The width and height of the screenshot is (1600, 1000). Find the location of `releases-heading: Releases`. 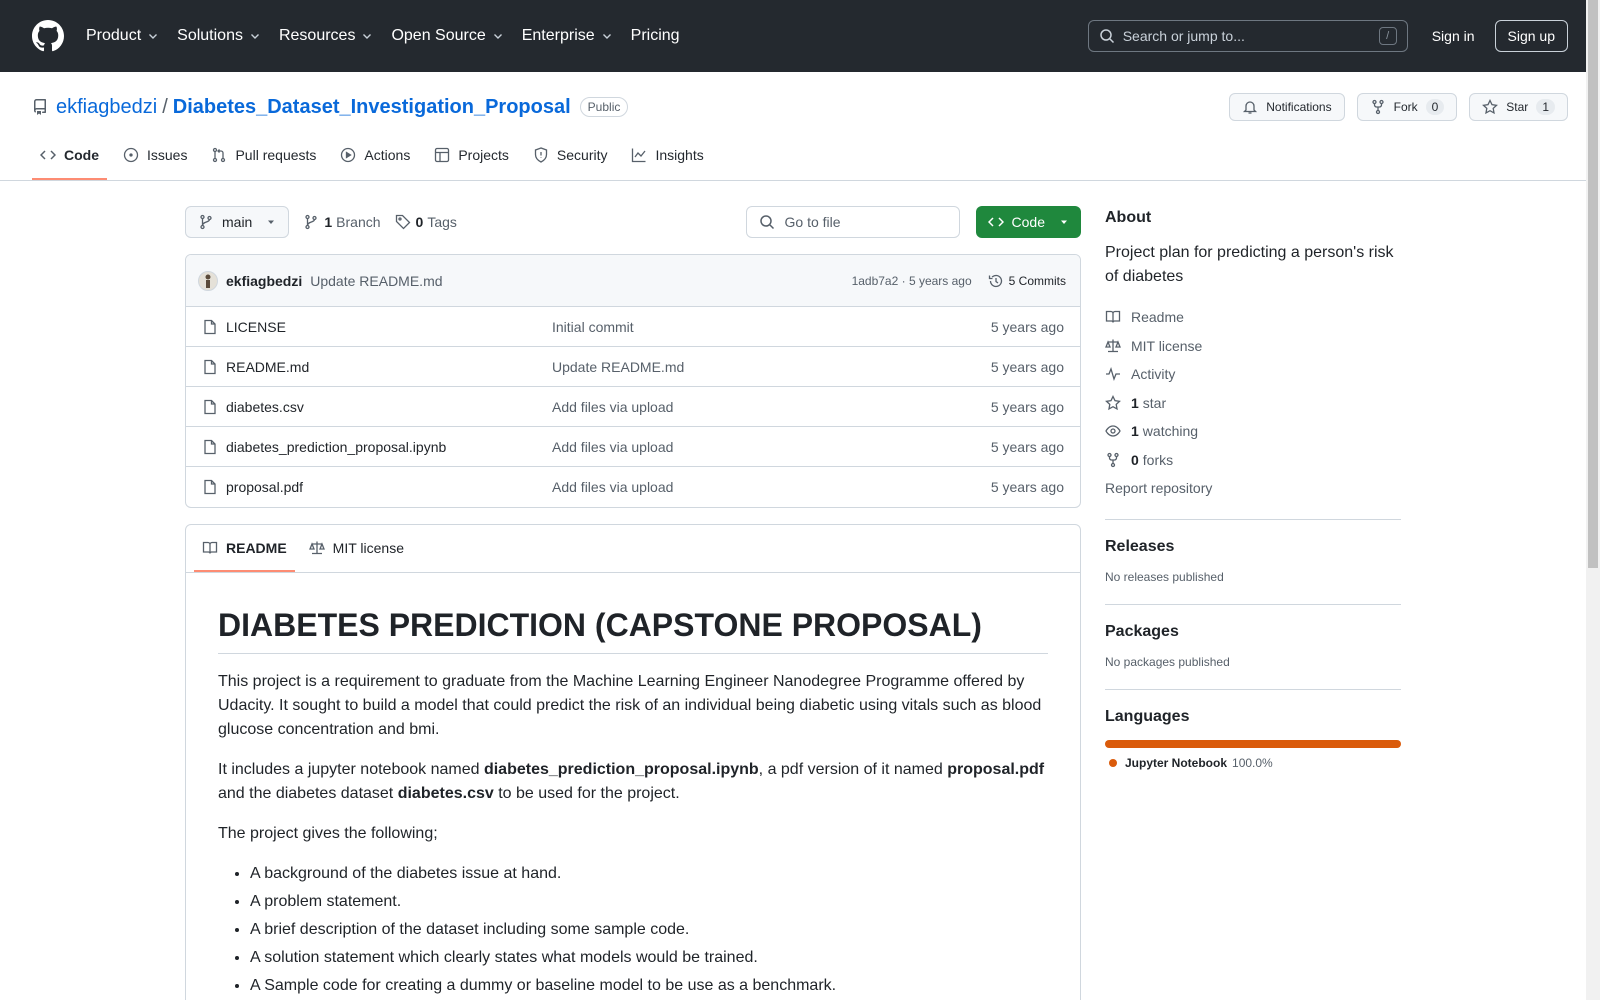

releases-heading: Releases is located at coordinates (1253, 547).